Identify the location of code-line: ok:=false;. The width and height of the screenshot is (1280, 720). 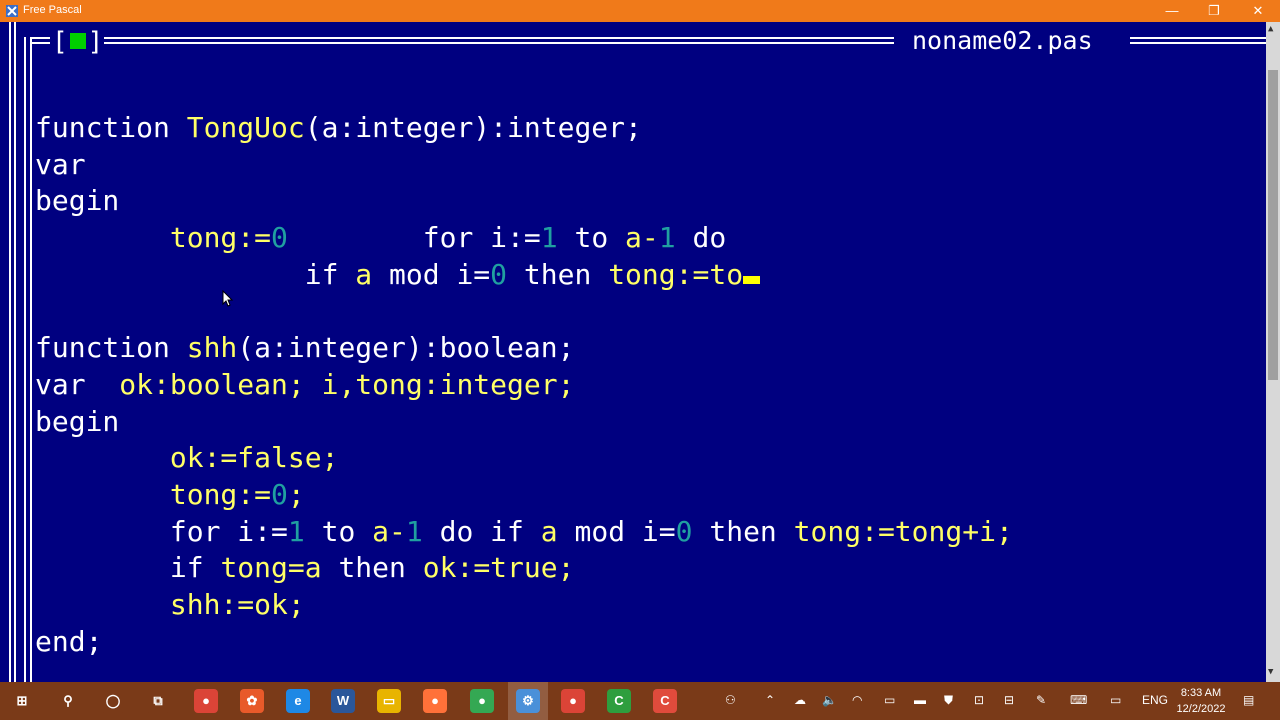
(524, 458).